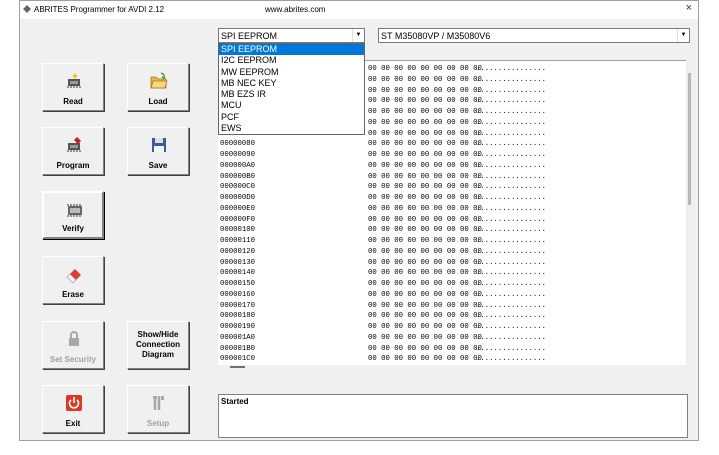 This screenshot has height=455, width=719. I want to click on close-icon: ×, so click(689, 8).